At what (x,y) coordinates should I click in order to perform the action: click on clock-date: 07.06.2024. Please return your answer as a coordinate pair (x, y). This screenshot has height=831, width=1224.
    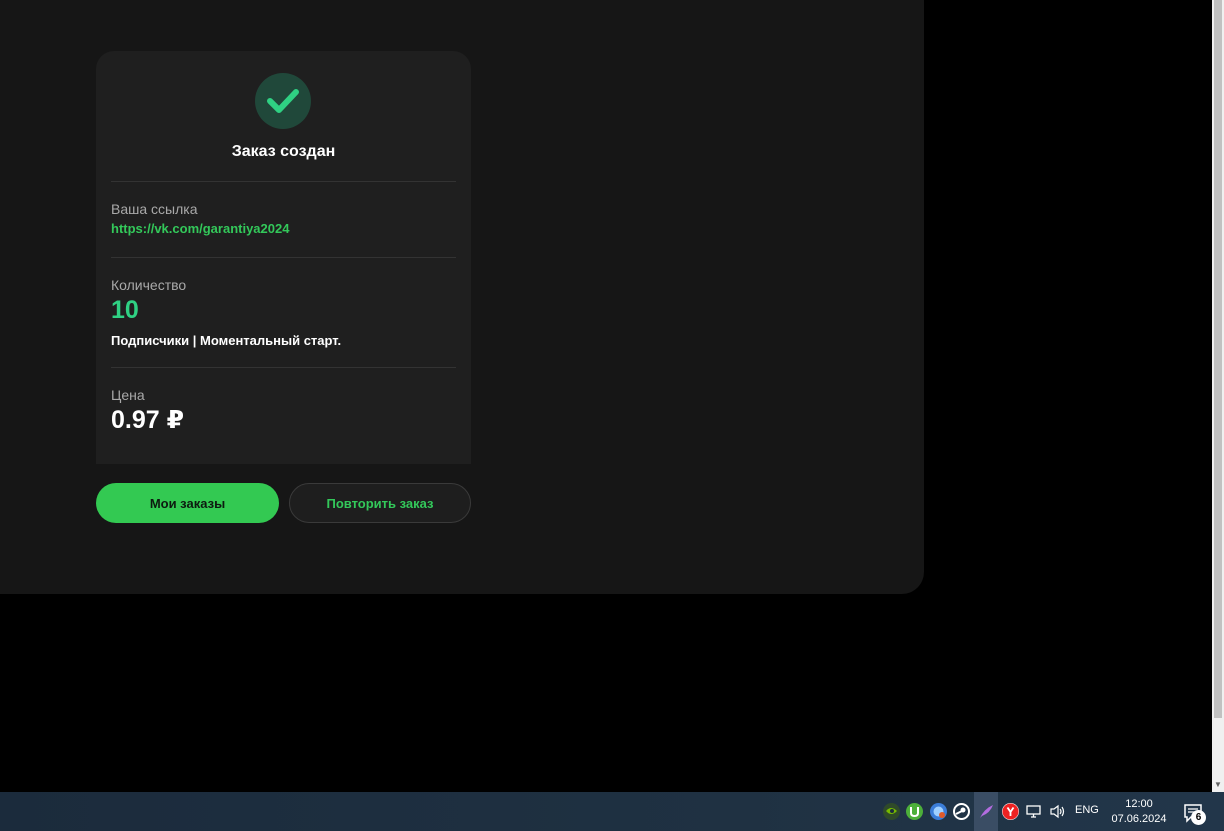
    Looking at the image, I should click on (1139, 819).